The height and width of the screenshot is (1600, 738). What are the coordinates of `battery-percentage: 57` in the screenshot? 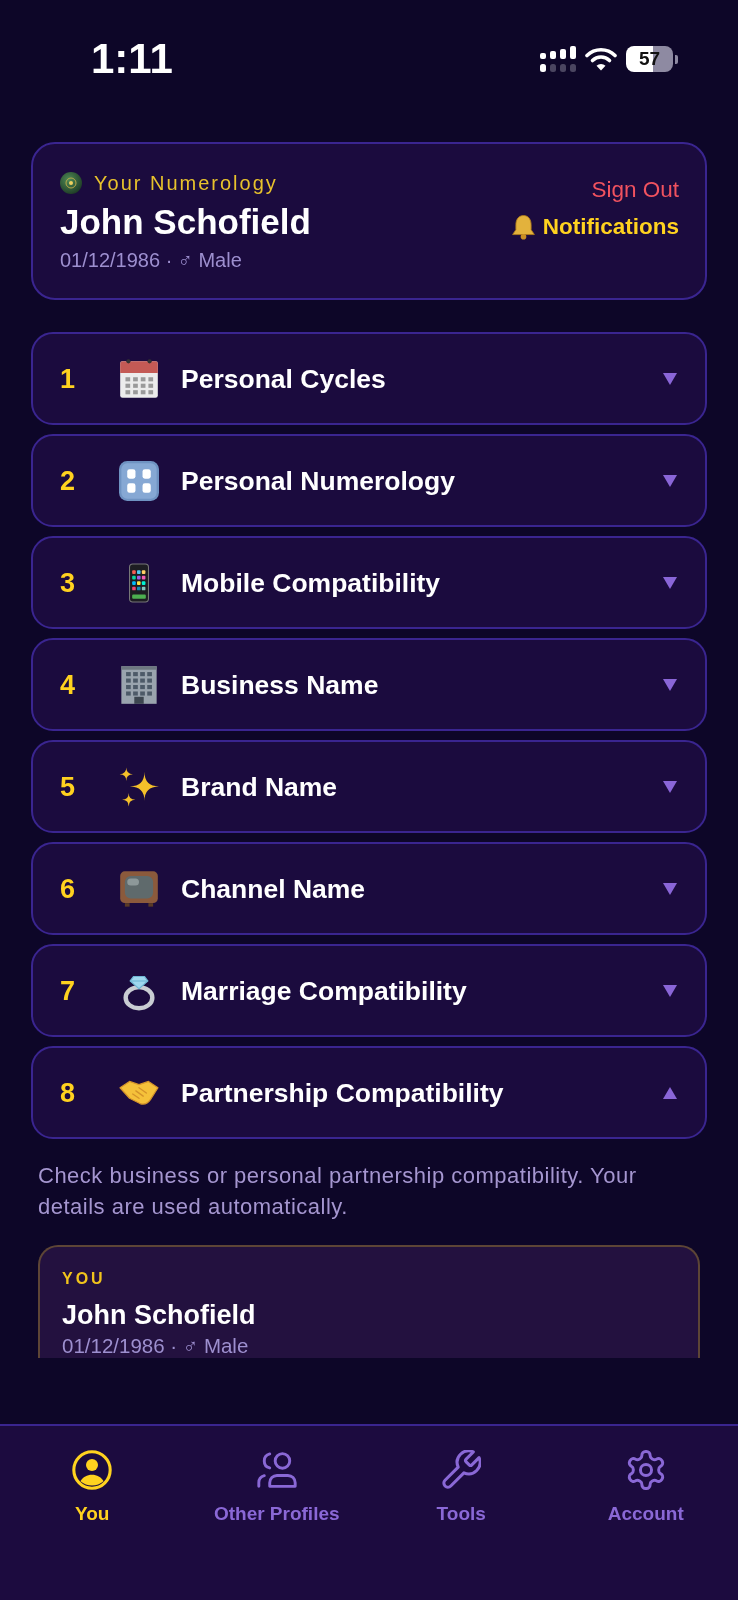 It's located at (649, 59).